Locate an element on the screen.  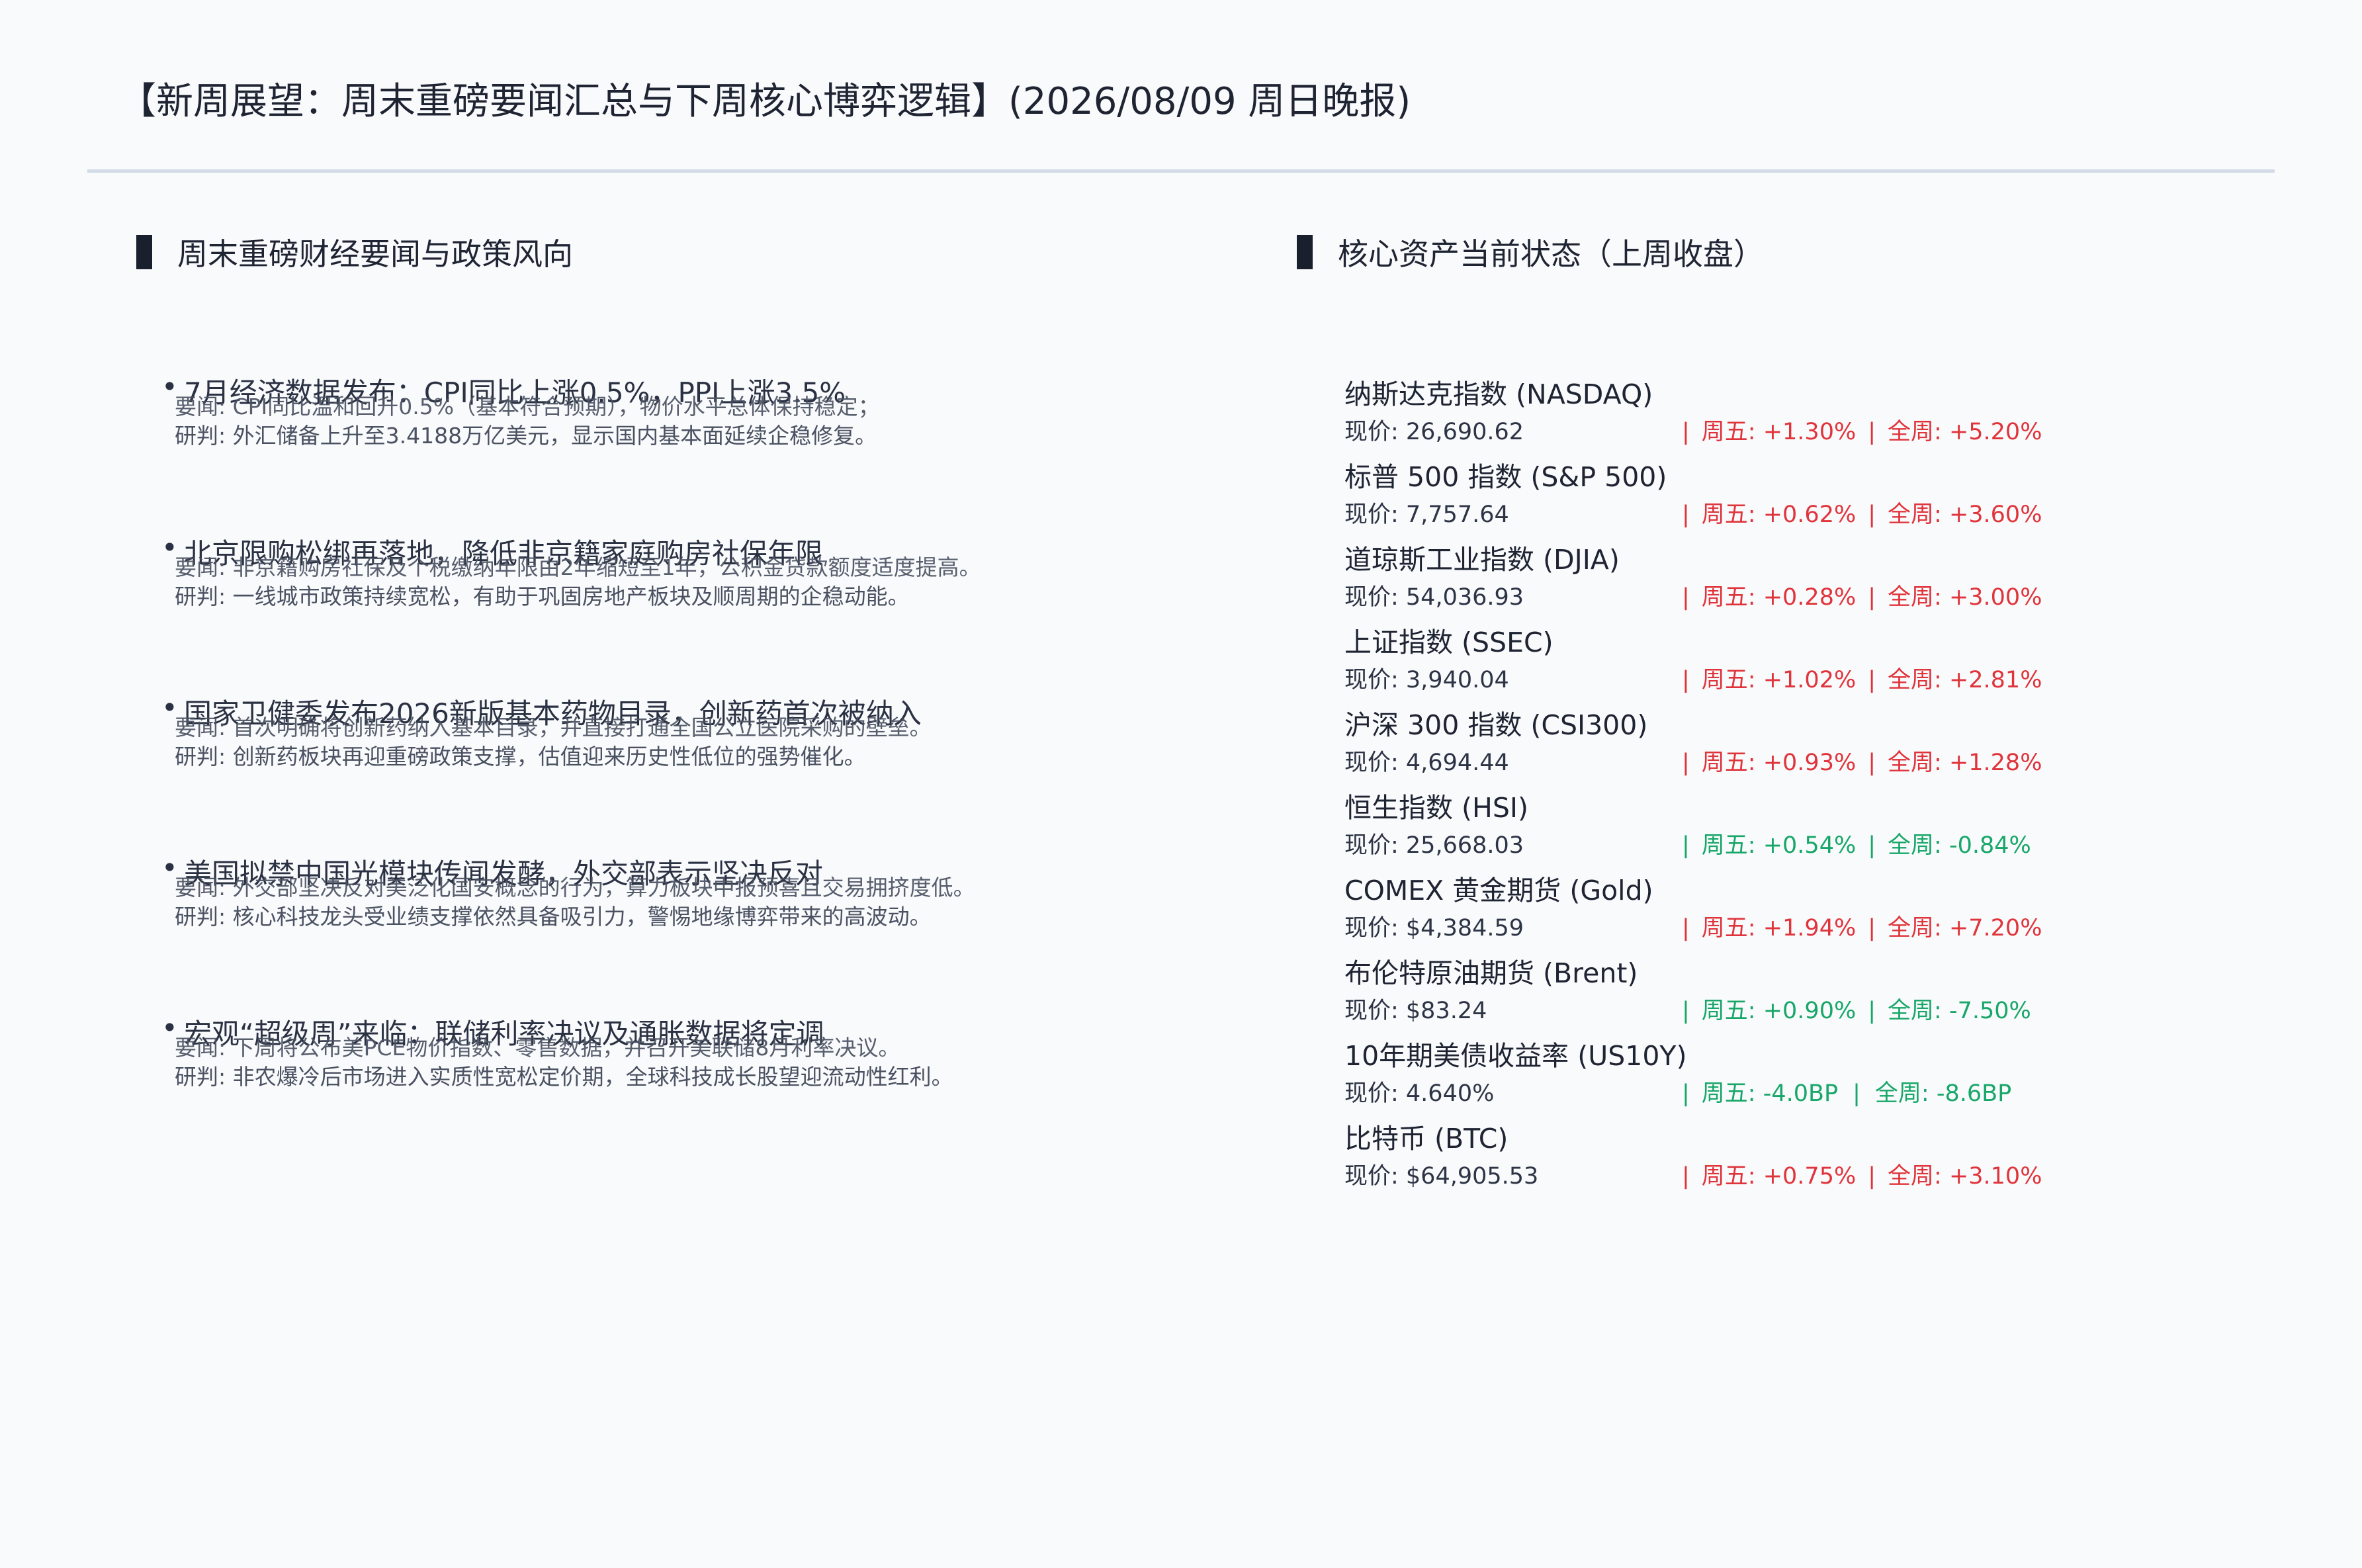
news-section-title: 周末重磅财经要闻与政策风向 is located at coordinates (375, 254).